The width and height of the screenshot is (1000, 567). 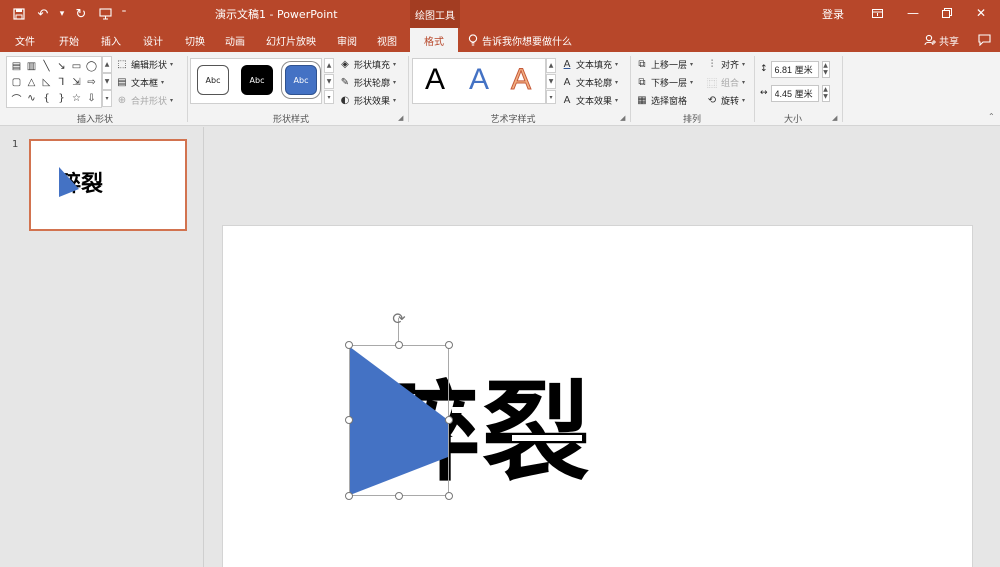 What do you see at coordinates (367, 64) in the screenshot?
I see `shape-fill-button: ◈ 形状填充 ▾` at bounding box center [367, 64].